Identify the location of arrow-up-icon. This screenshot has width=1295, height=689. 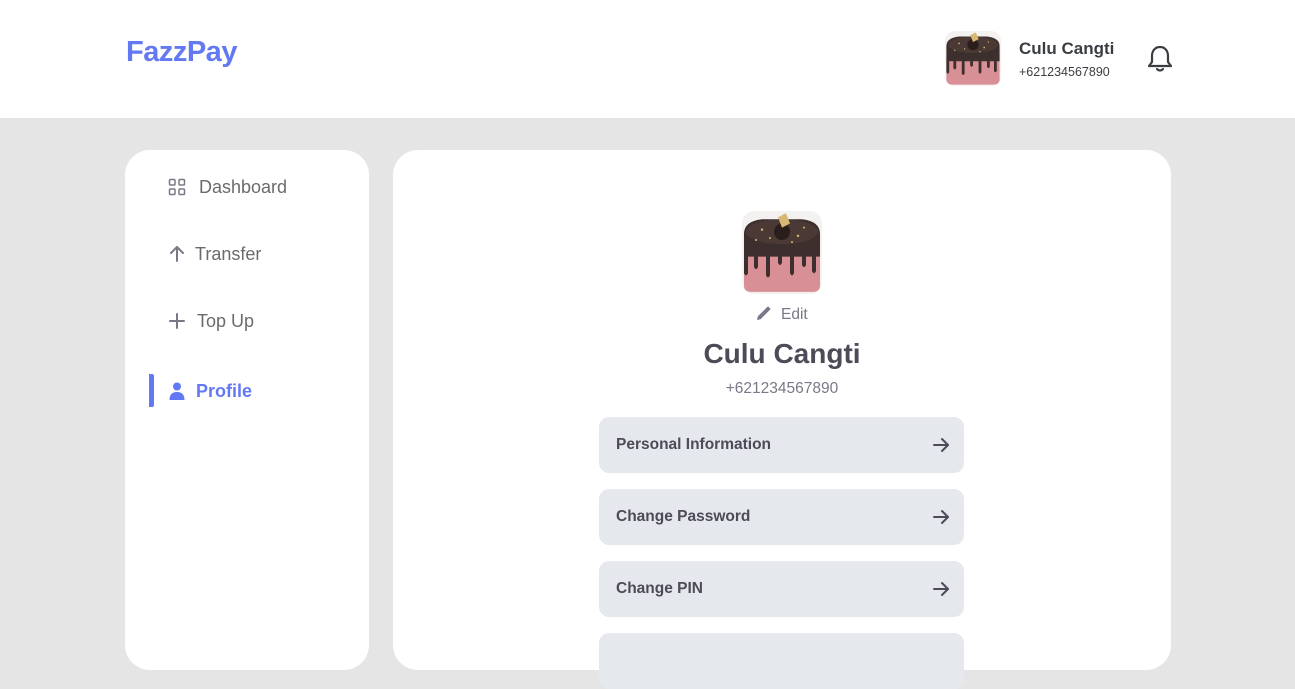
(177, 254).